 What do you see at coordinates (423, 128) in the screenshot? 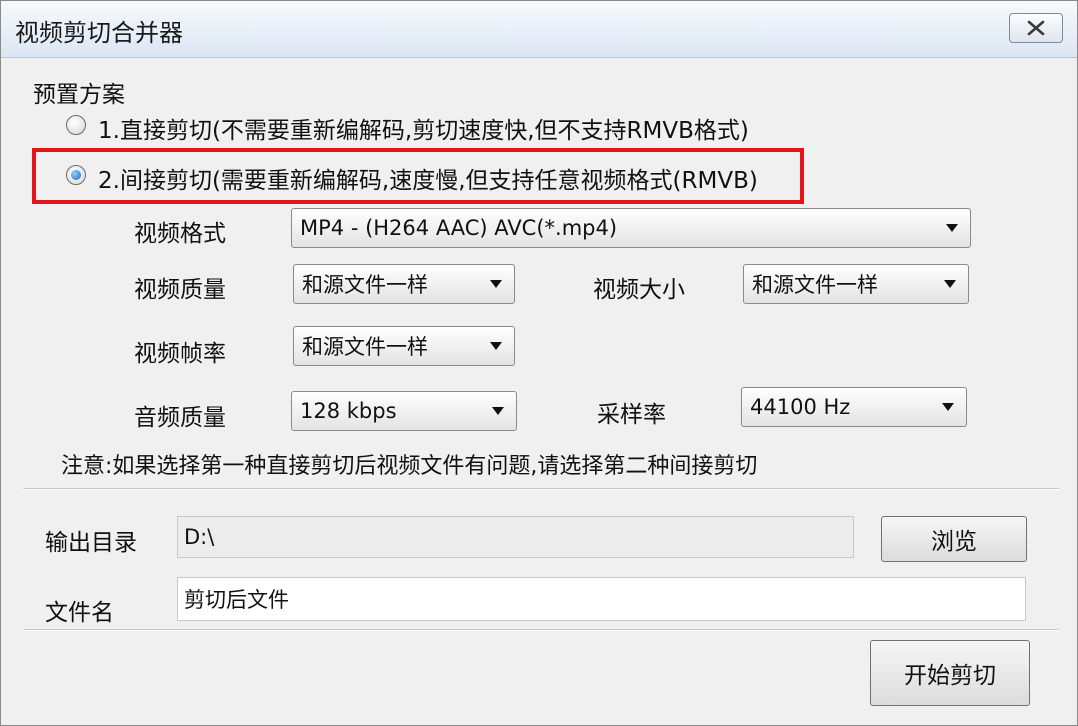
I see `radio-direct-cut-label: 1.直接剪切(不需要重新编解码,剪切速度快,但不支持RMVB格式)` at bounding box center [423, 128].